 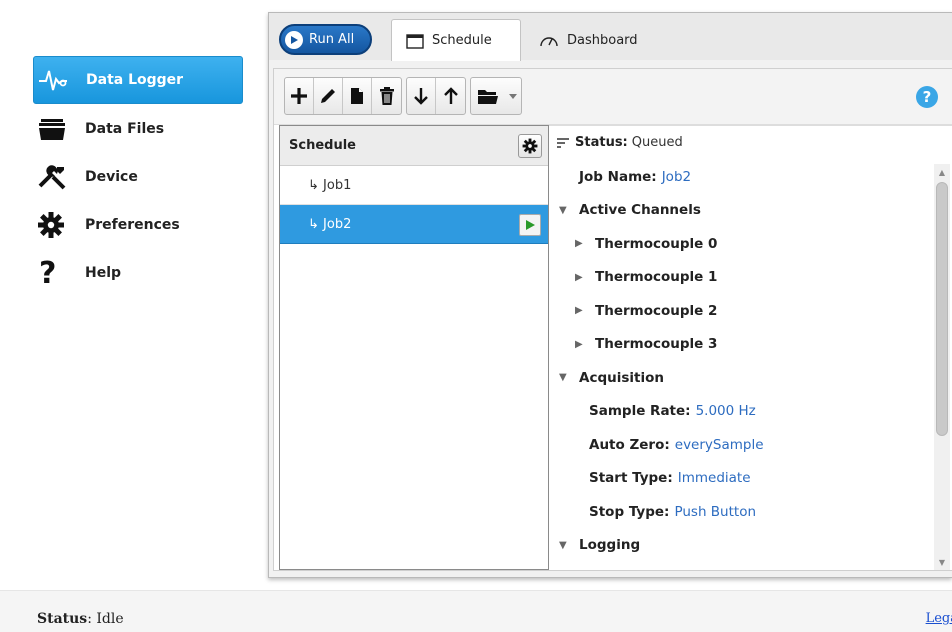 I want to click on arrow-up-icon, so click(x=450, y=95).